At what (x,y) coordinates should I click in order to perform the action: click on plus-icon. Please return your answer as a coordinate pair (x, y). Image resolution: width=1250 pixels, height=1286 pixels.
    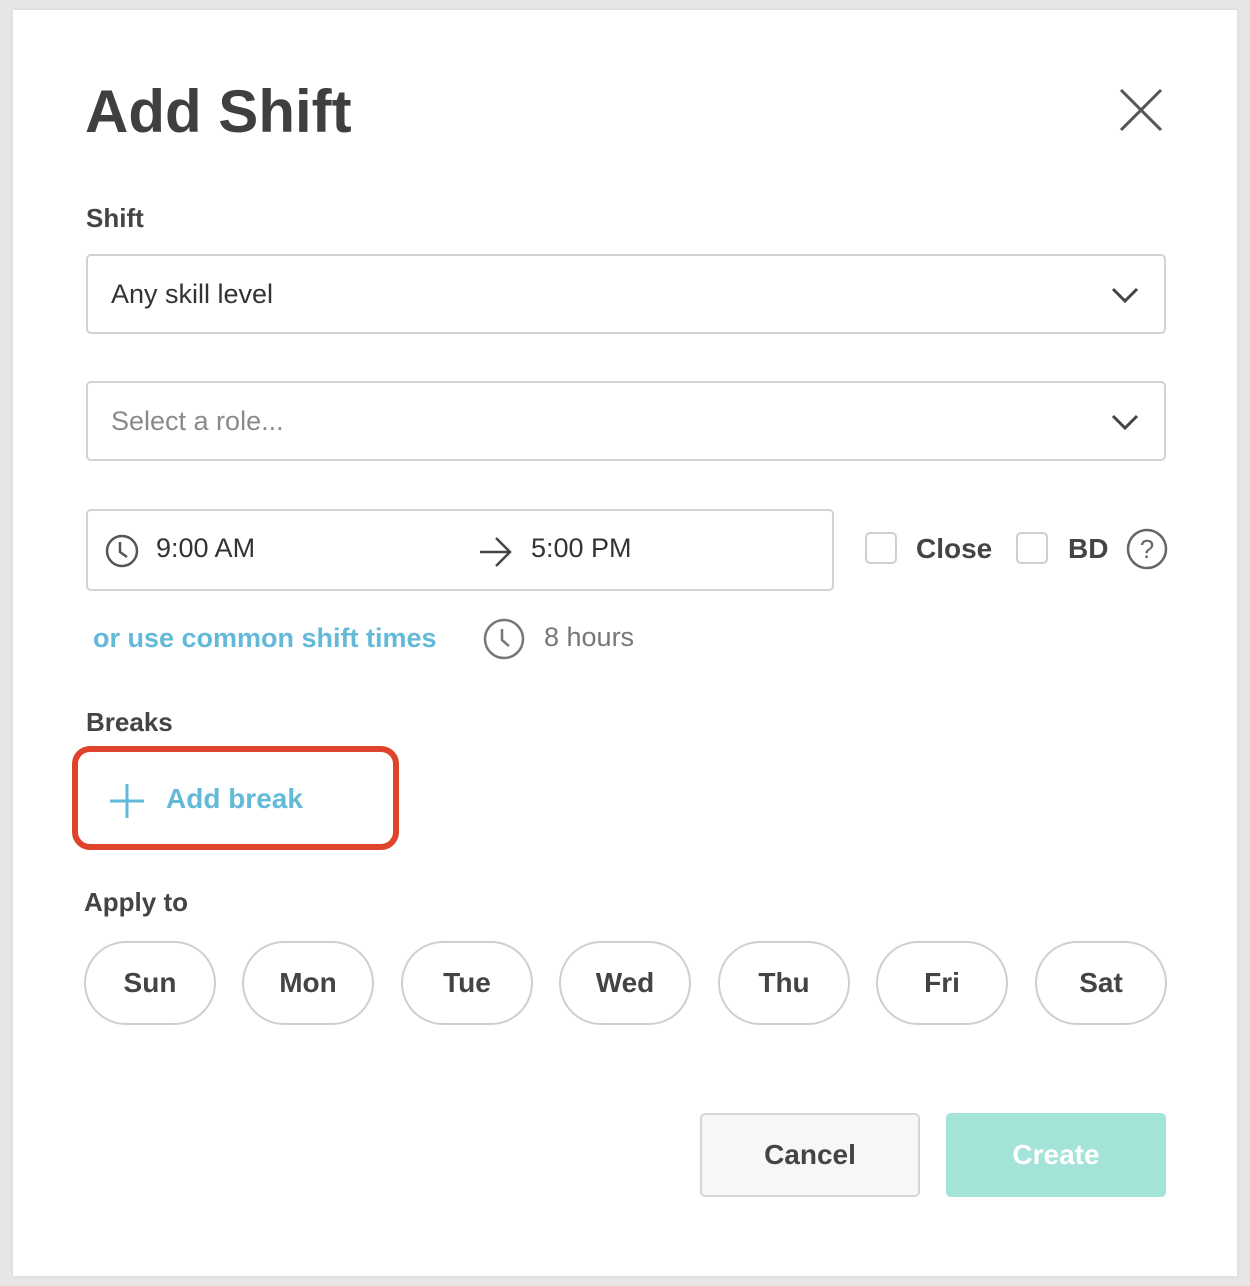
    Looking at the image, I should click on (127, 801).